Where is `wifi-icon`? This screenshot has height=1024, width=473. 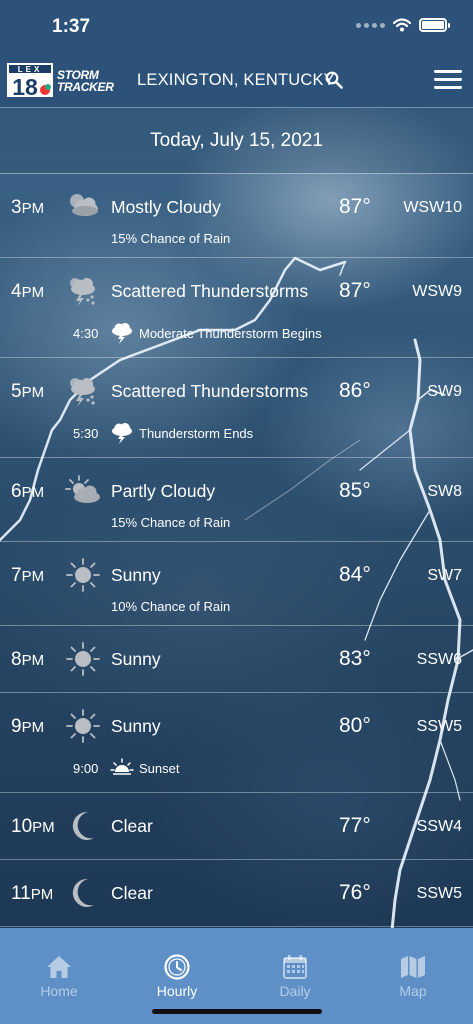
wifi-icon is located at coordinates (402, 25).